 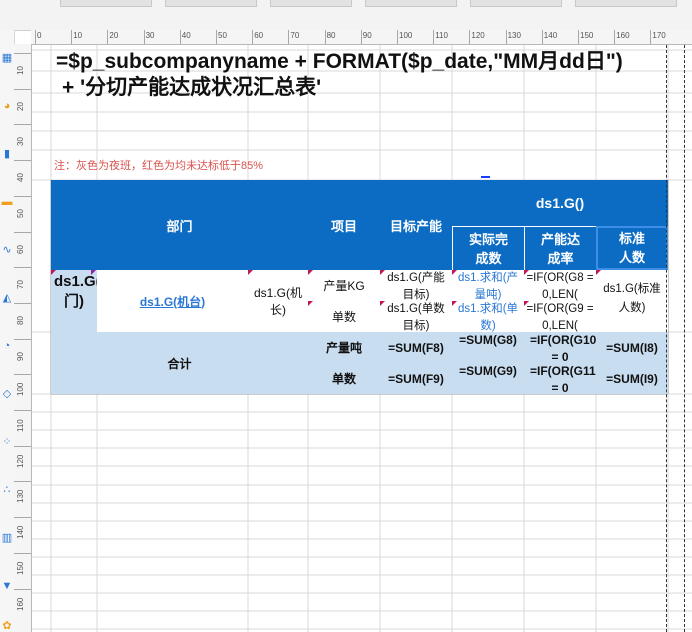 I want to click on top-toolbar, so click(x=346, y=15).